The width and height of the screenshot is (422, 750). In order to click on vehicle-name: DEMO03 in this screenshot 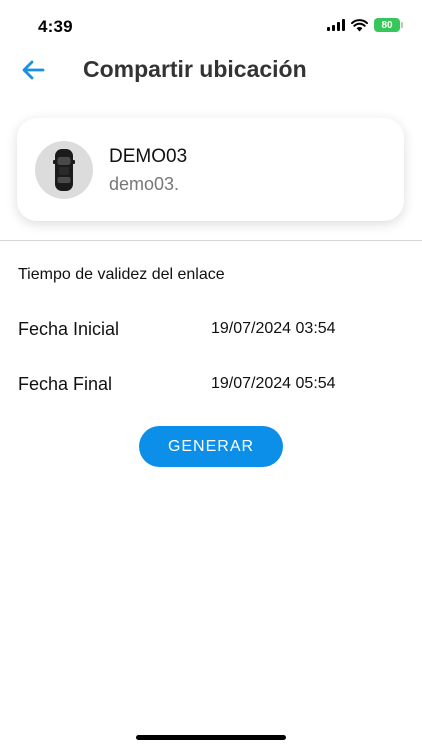, I will do `click(148, 156)`.